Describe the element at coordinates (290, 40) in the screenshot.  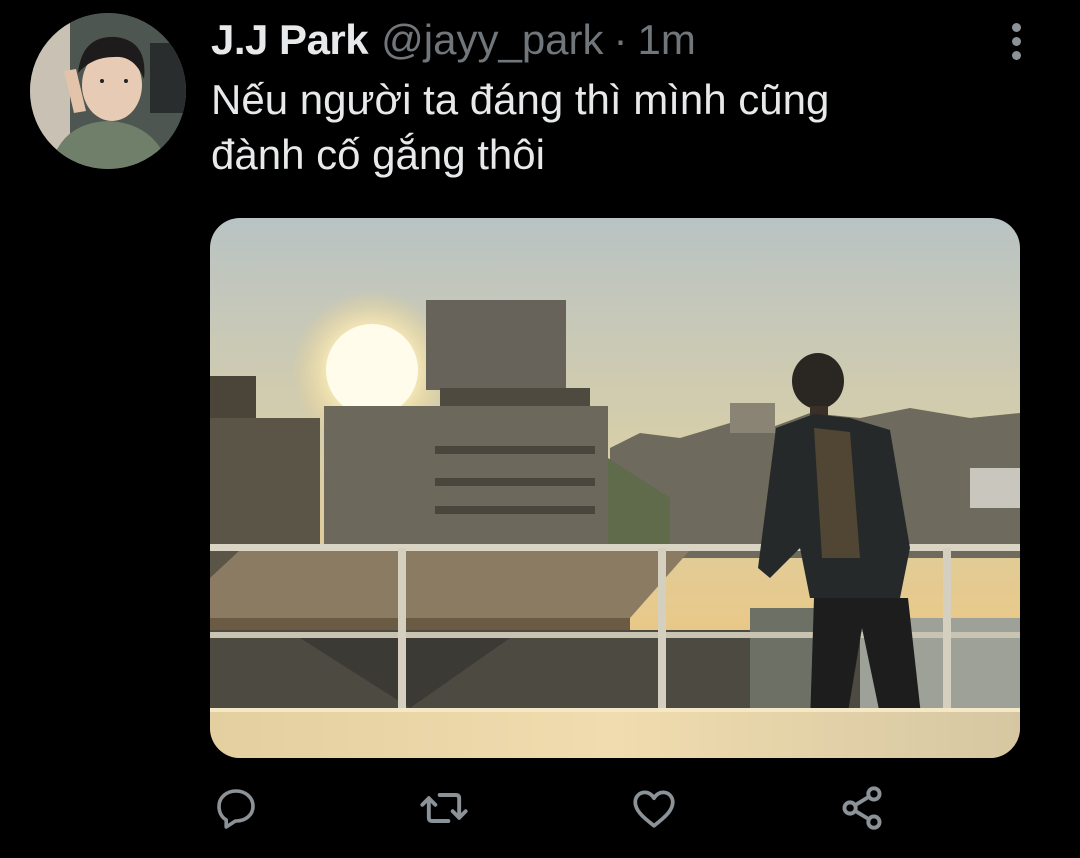
I see `author-display-name: J.J Park` at that location.